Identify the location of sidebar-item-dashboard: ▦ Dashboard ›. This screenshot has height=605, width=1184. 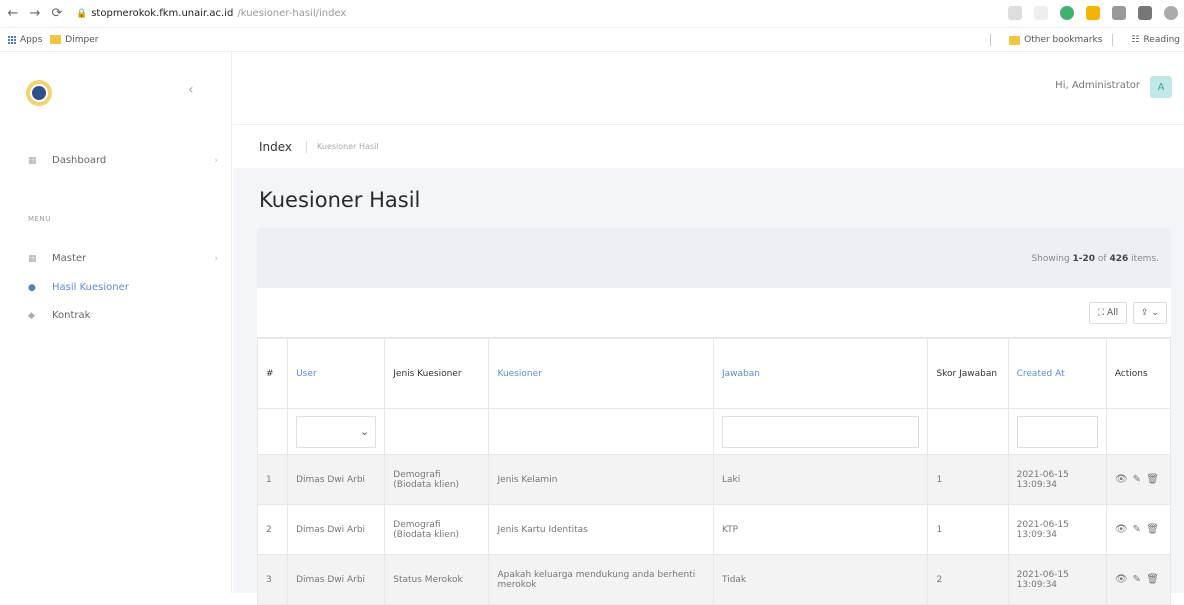
(123, 160).